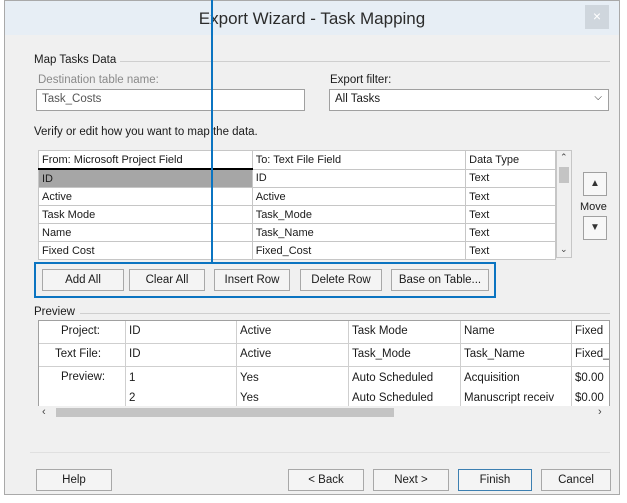 Image resolution: width=627 pixels, height=503 pixels. What do you see at coordinates (359, 160) in the screenshot?
I see `column-header-to: To: Text File Field` at bounding box center [359, 160].